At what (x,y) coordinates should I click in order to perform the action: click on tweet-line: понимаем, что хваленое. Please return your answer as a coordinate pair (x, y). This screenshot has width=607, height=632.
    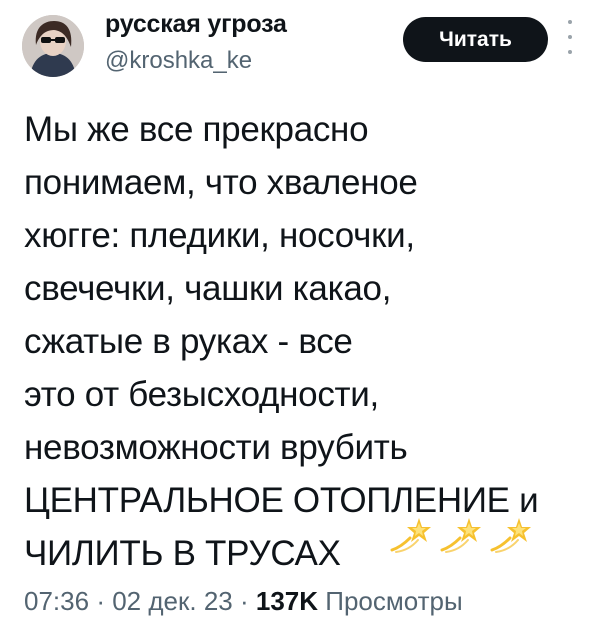
    Looking at the image, I should click on (221, 182).